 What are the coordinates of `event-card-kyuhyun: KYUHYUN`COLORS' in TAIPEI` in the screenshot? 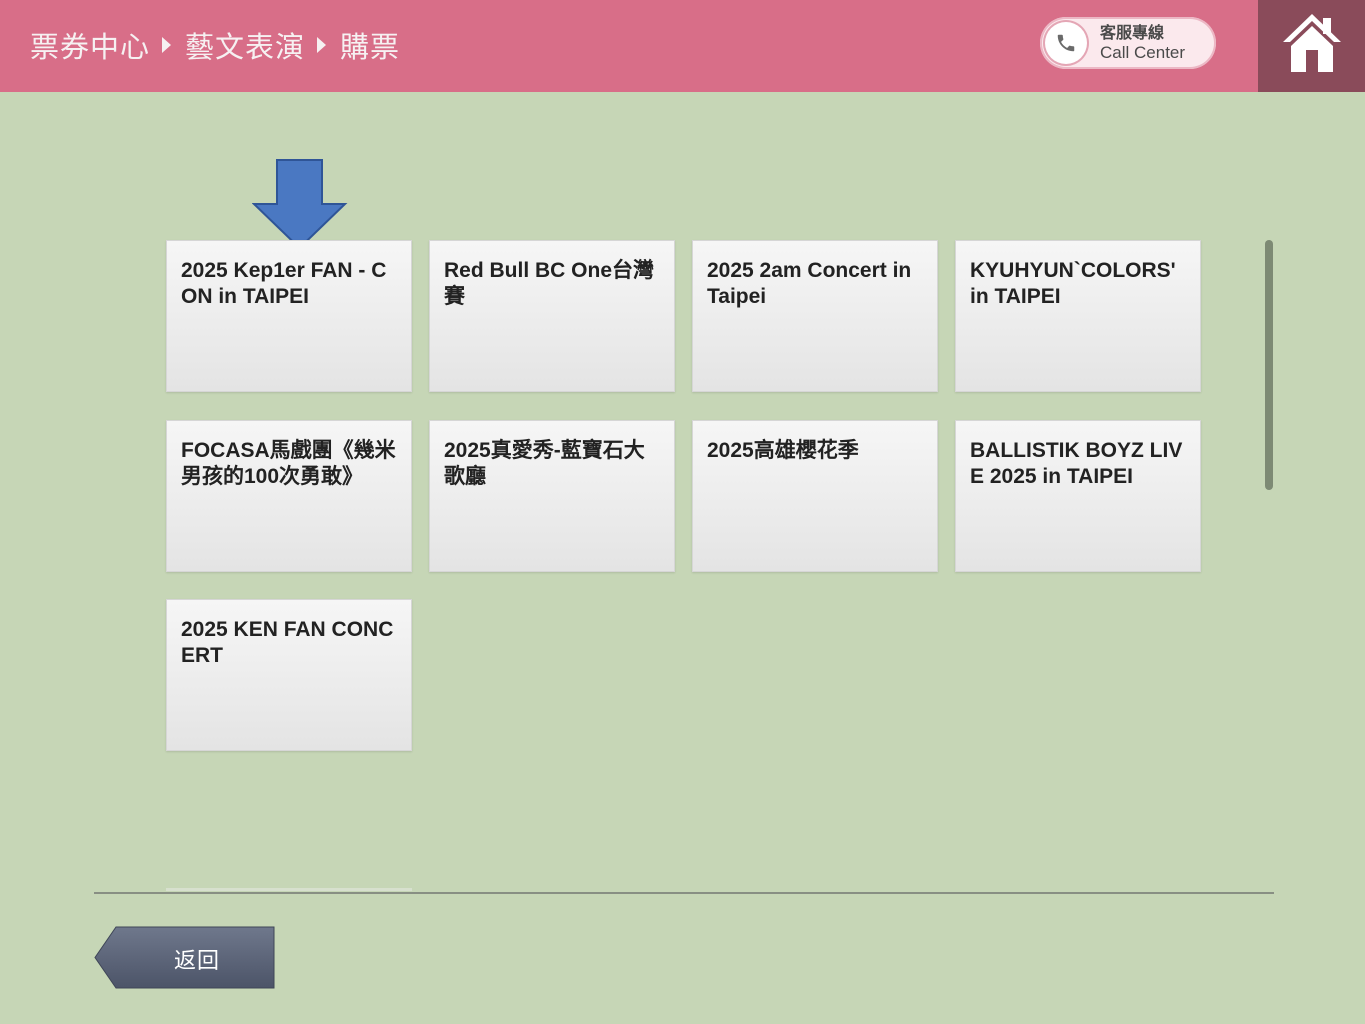 It's located at (1078, 316).